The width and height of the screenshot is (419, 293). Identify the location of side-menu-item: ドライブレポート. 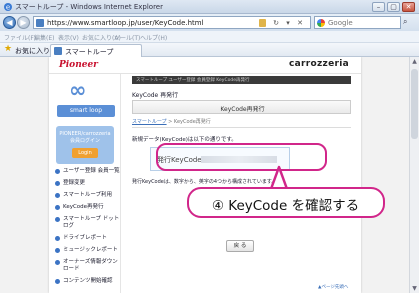
(85, 238).